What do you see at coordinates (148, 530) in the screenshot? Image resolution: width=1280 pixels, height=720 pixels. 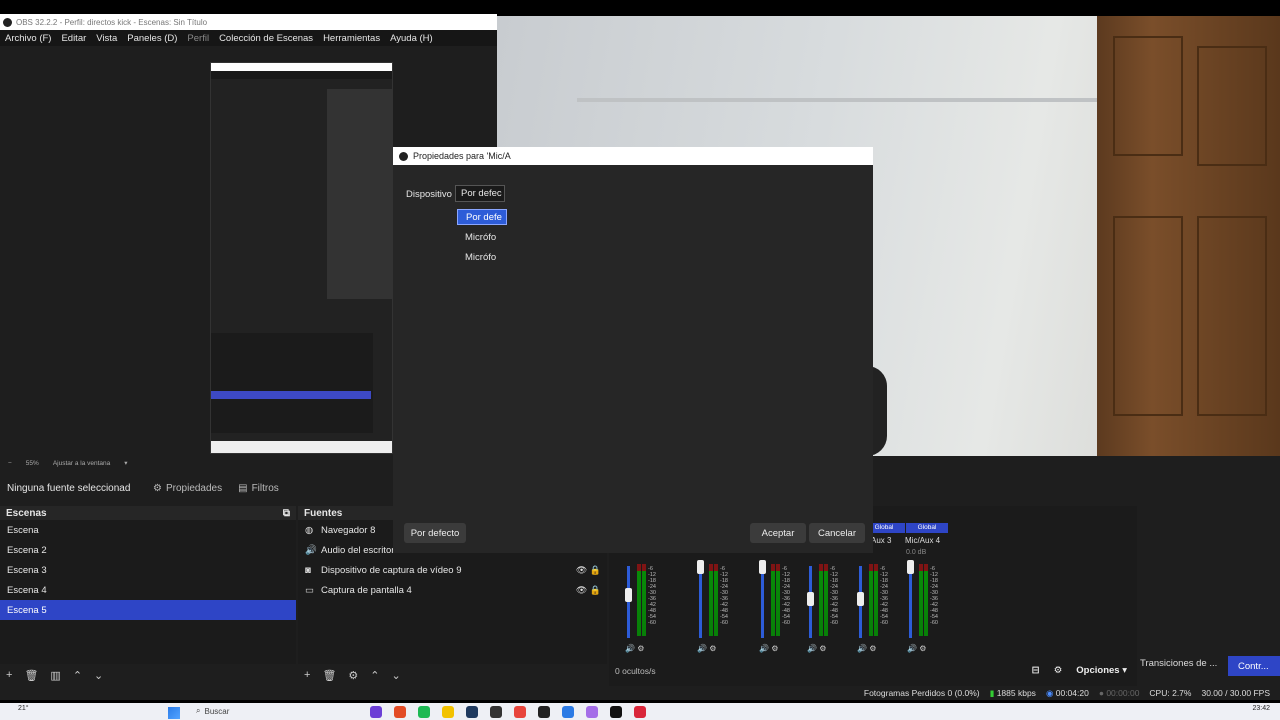 I see `scene-item: Escena` at bounding box center [148, 530].